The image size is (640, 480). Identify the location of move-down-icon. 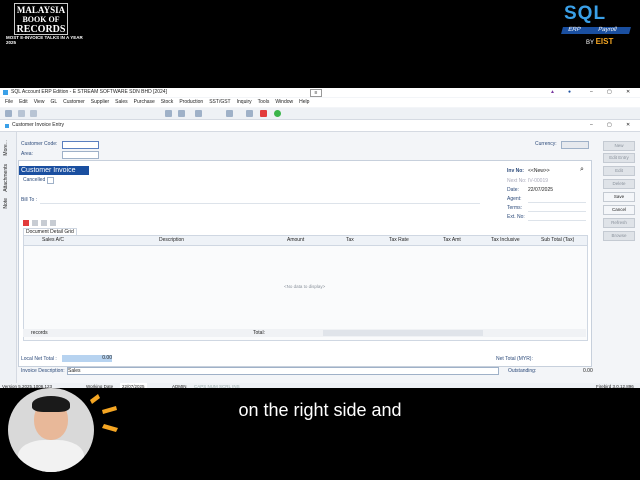
(53, 223).